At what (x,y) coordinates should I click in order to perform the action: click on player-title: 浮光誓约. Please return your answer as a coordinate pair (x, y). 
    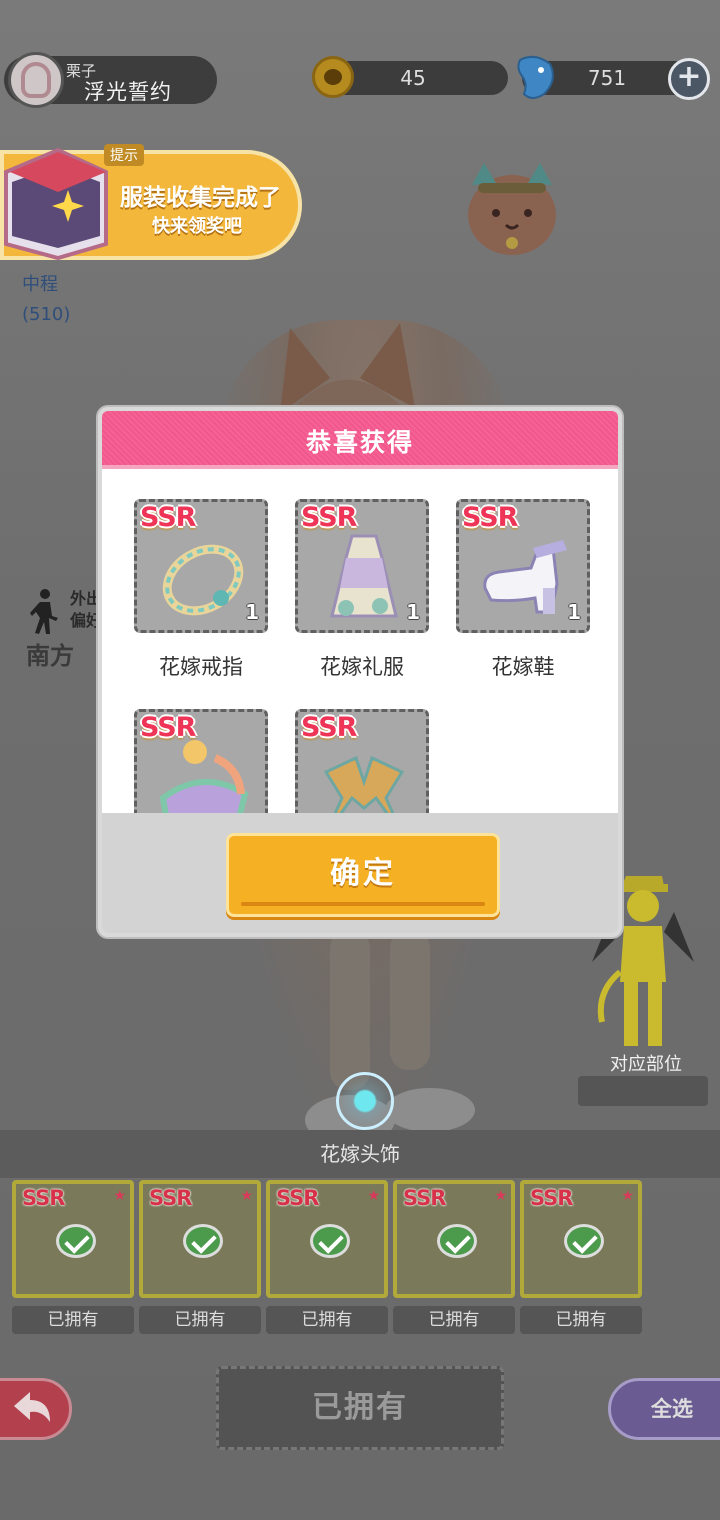
    Looking at the image, I should click on (128, 92).